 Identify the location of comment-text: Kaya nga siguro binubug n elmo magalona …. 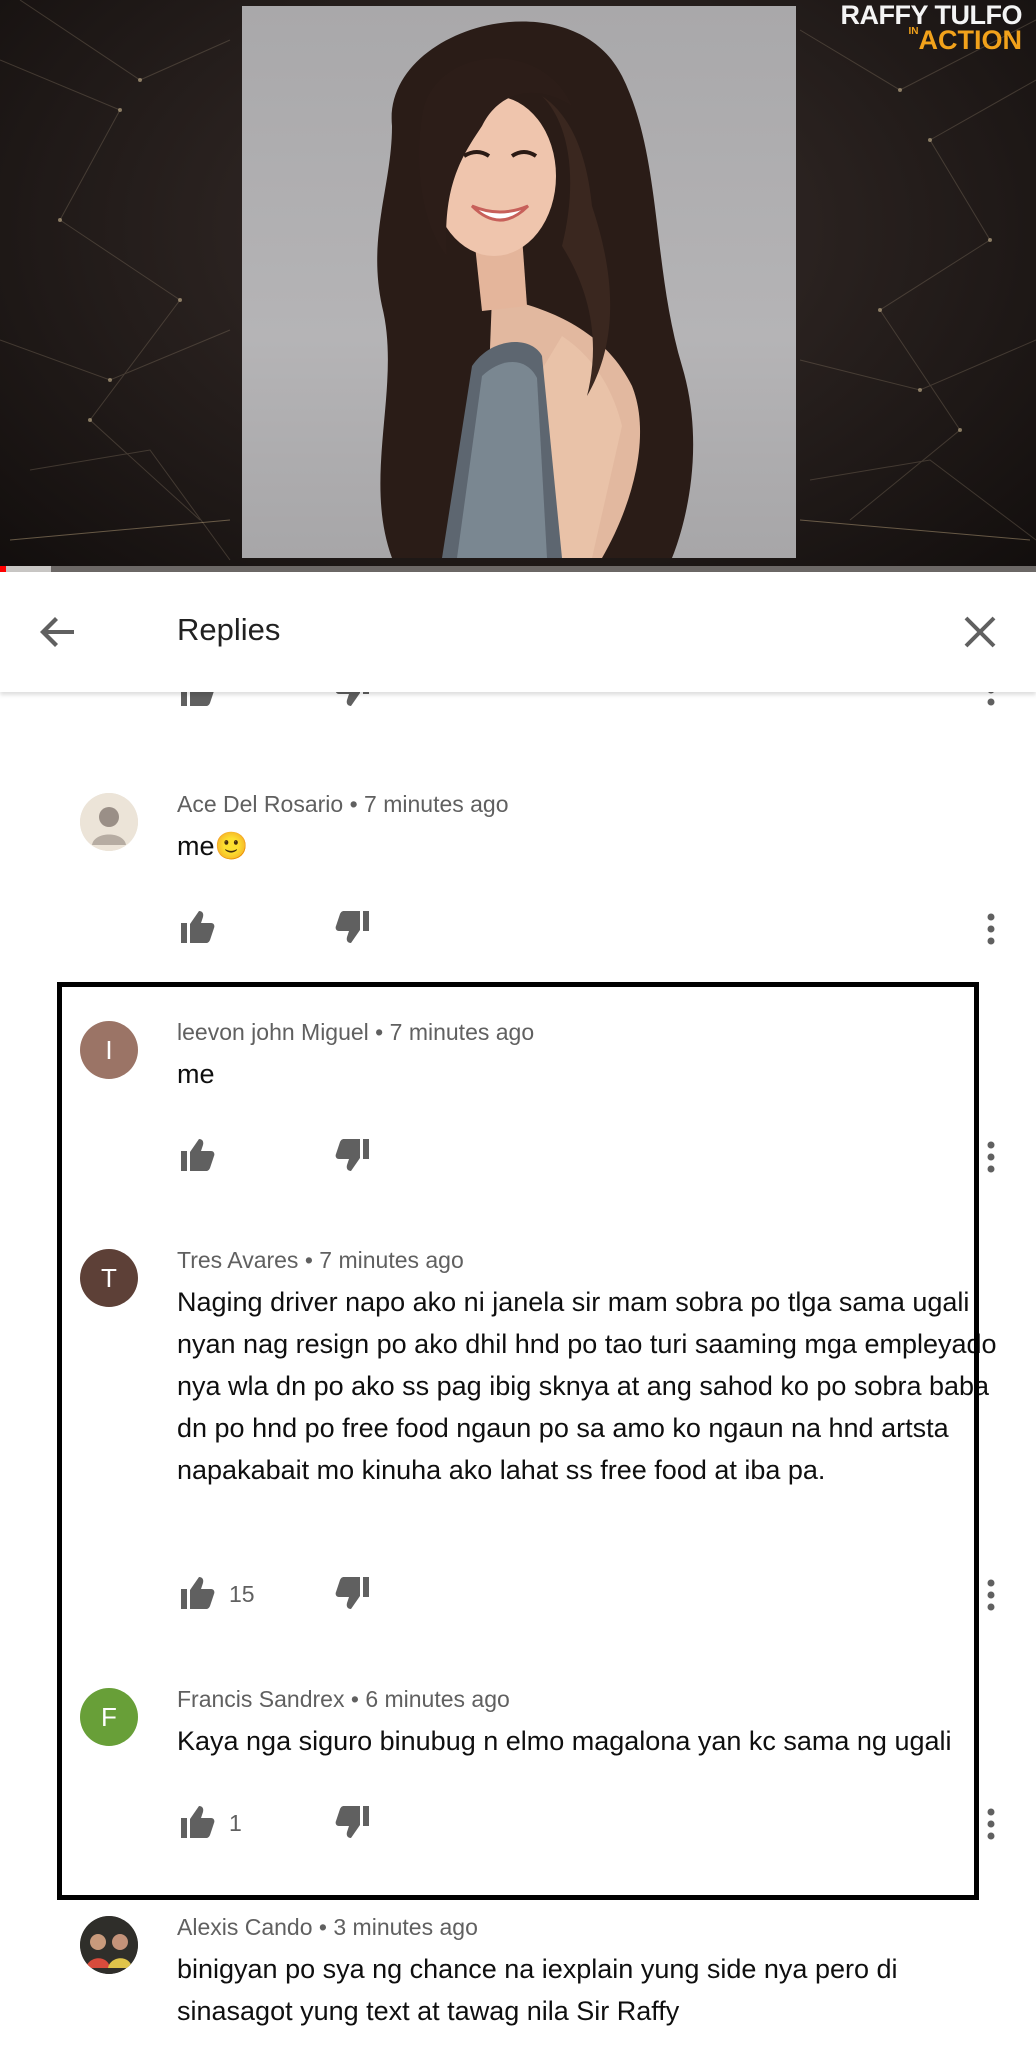
(564, 1741).